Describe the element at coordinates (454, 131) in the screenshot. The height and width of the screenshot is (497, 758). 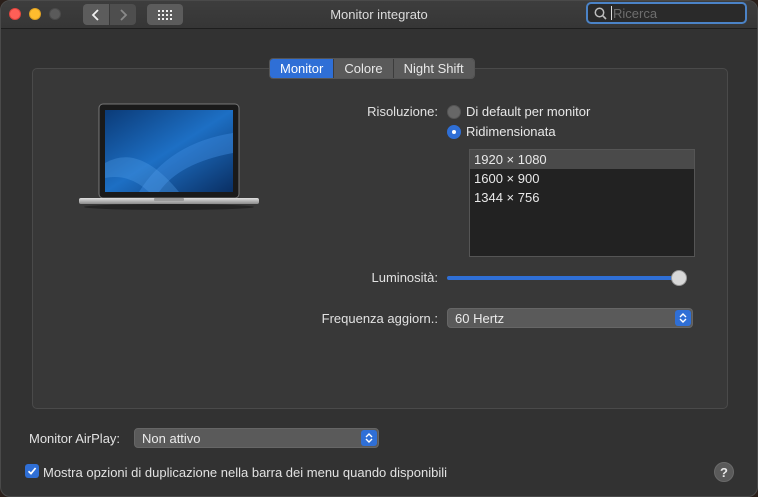
I see `radio-scaled-button` at that location.